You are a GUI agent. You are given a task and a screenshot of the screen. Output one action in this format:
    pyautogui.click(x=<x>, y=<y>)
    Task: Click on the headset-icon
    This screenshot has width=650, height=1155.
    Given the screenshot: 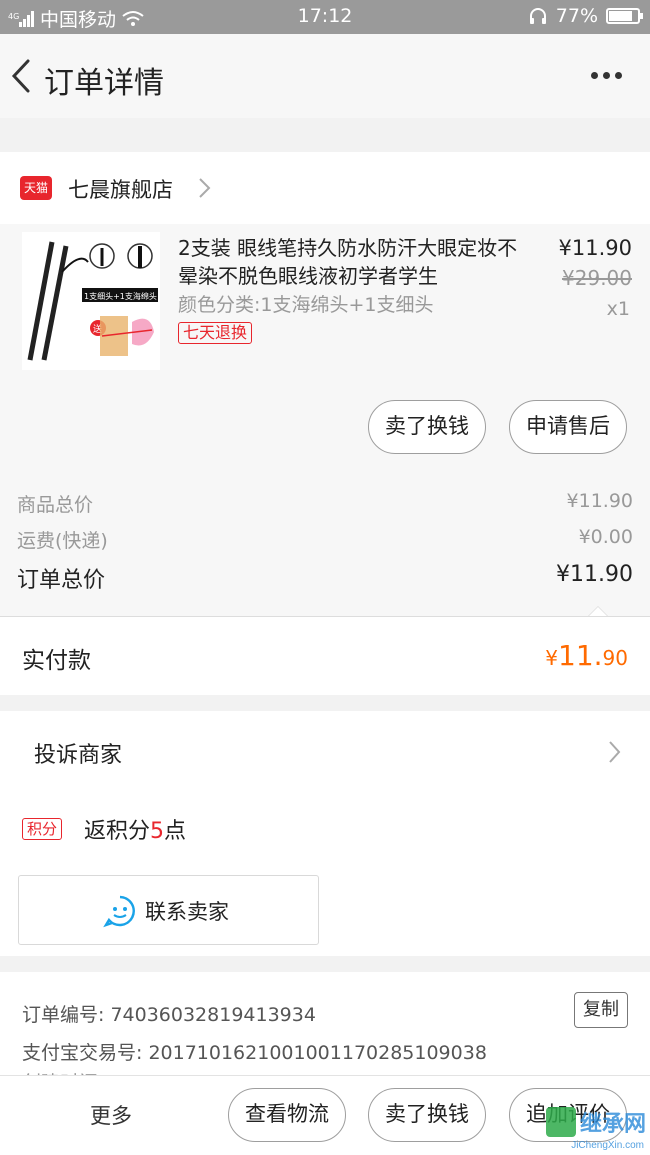 What is the action you would take?
    pyautogui.click(x=537, y=16)
    